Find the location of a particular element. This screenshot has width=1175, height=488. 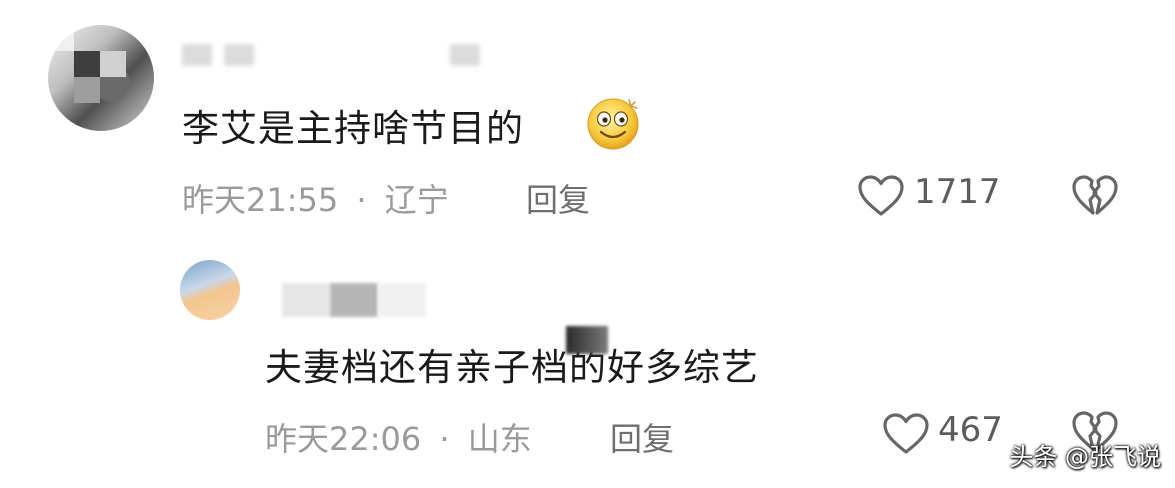

comment-timestamp: 昨天21:55 · 辽宁 is located at coordinates (315, 200).